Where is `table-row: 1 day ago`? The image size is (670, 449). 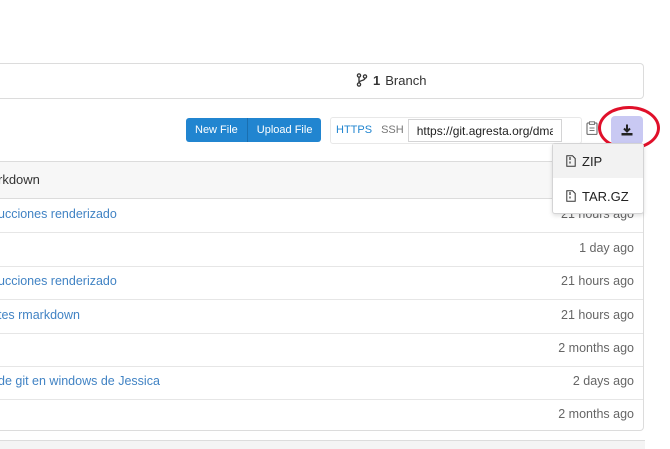
table-row: 1 day ago is located at coordinates (321, 250).